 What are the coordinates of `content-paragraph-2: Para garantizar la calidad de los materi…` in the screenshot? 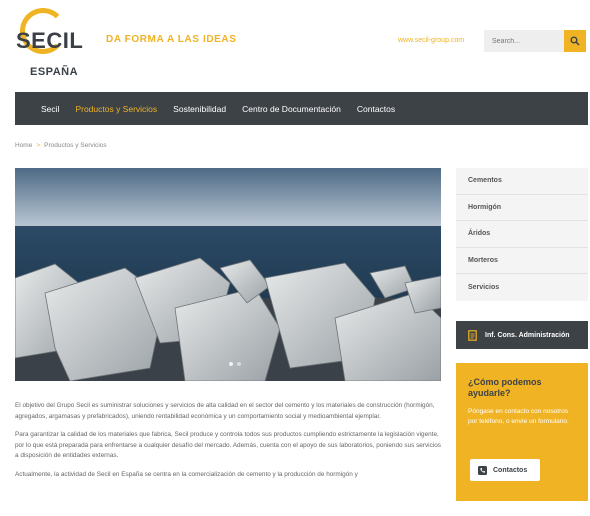 It's located at (228, 445).